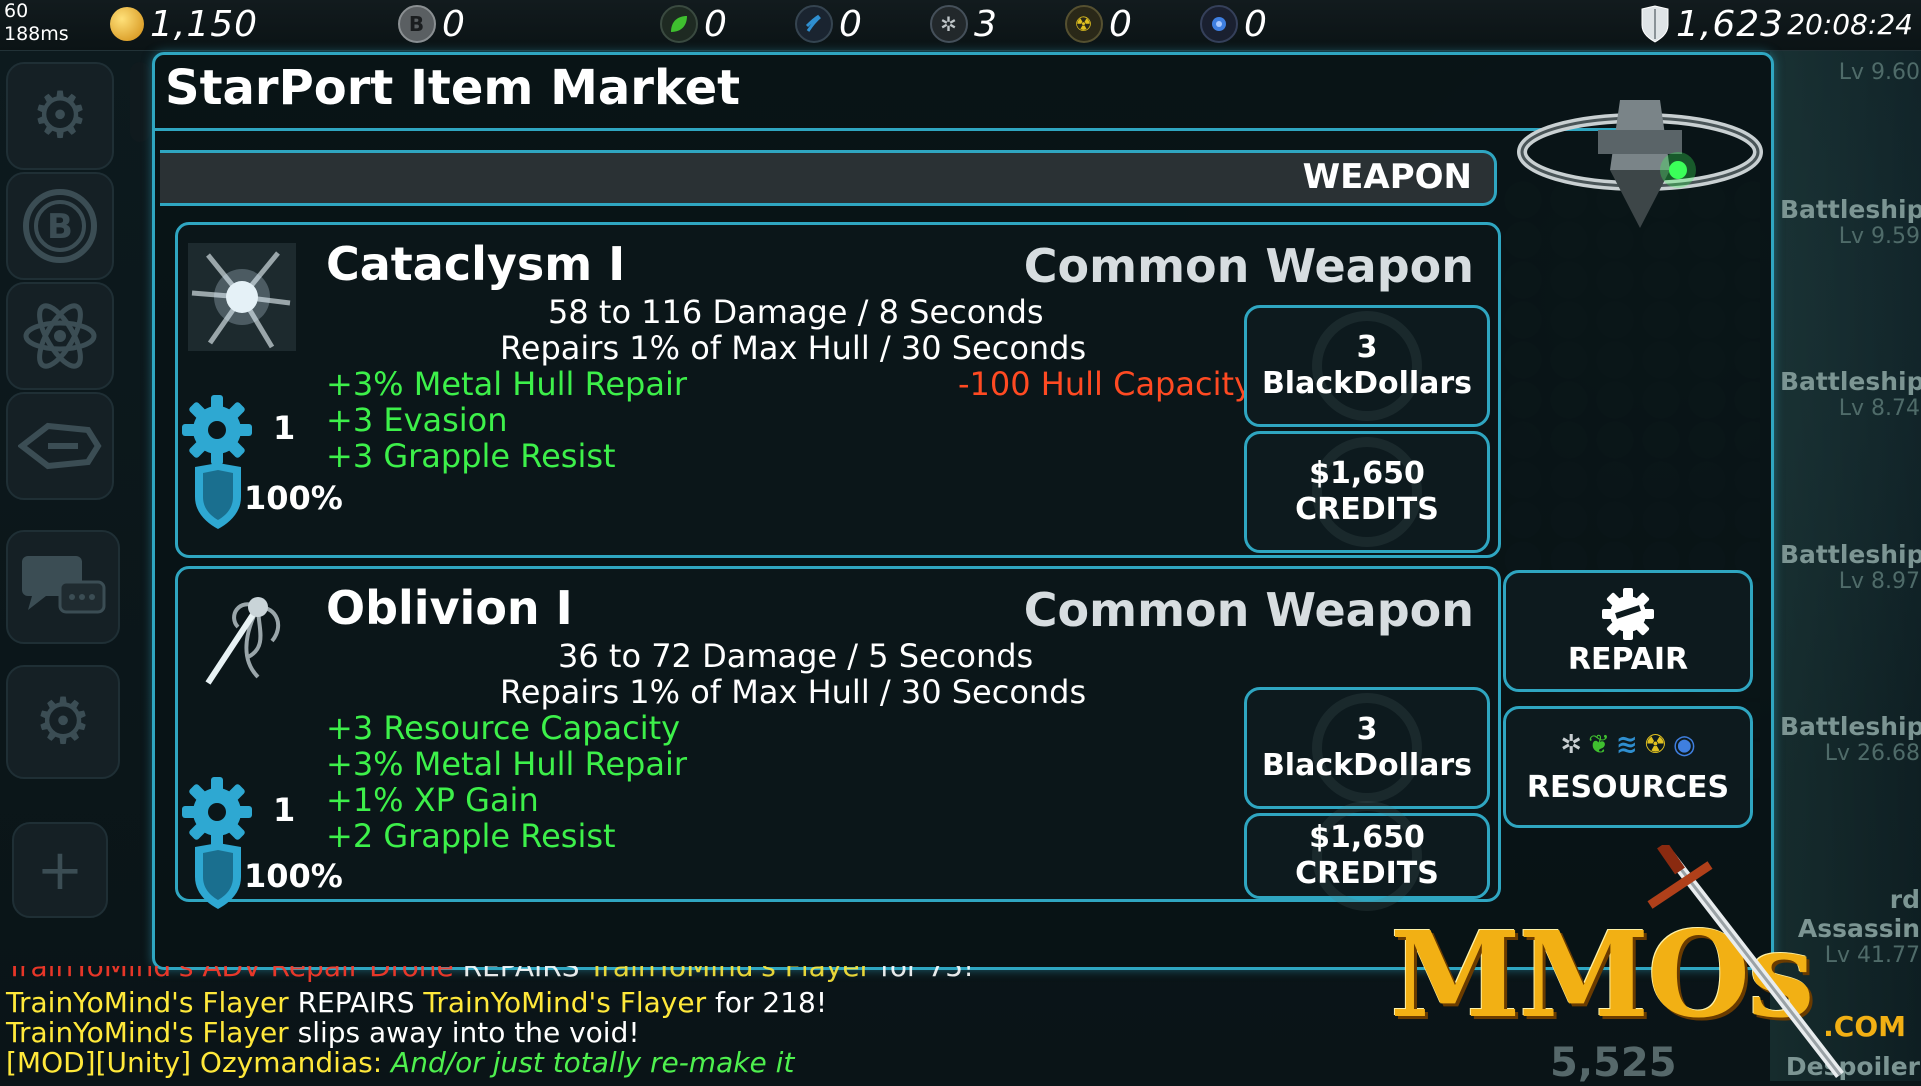 This screenshot has height=1086, width=1921. I want to click on radioactive-icon: ☢, so click(1655, 744).